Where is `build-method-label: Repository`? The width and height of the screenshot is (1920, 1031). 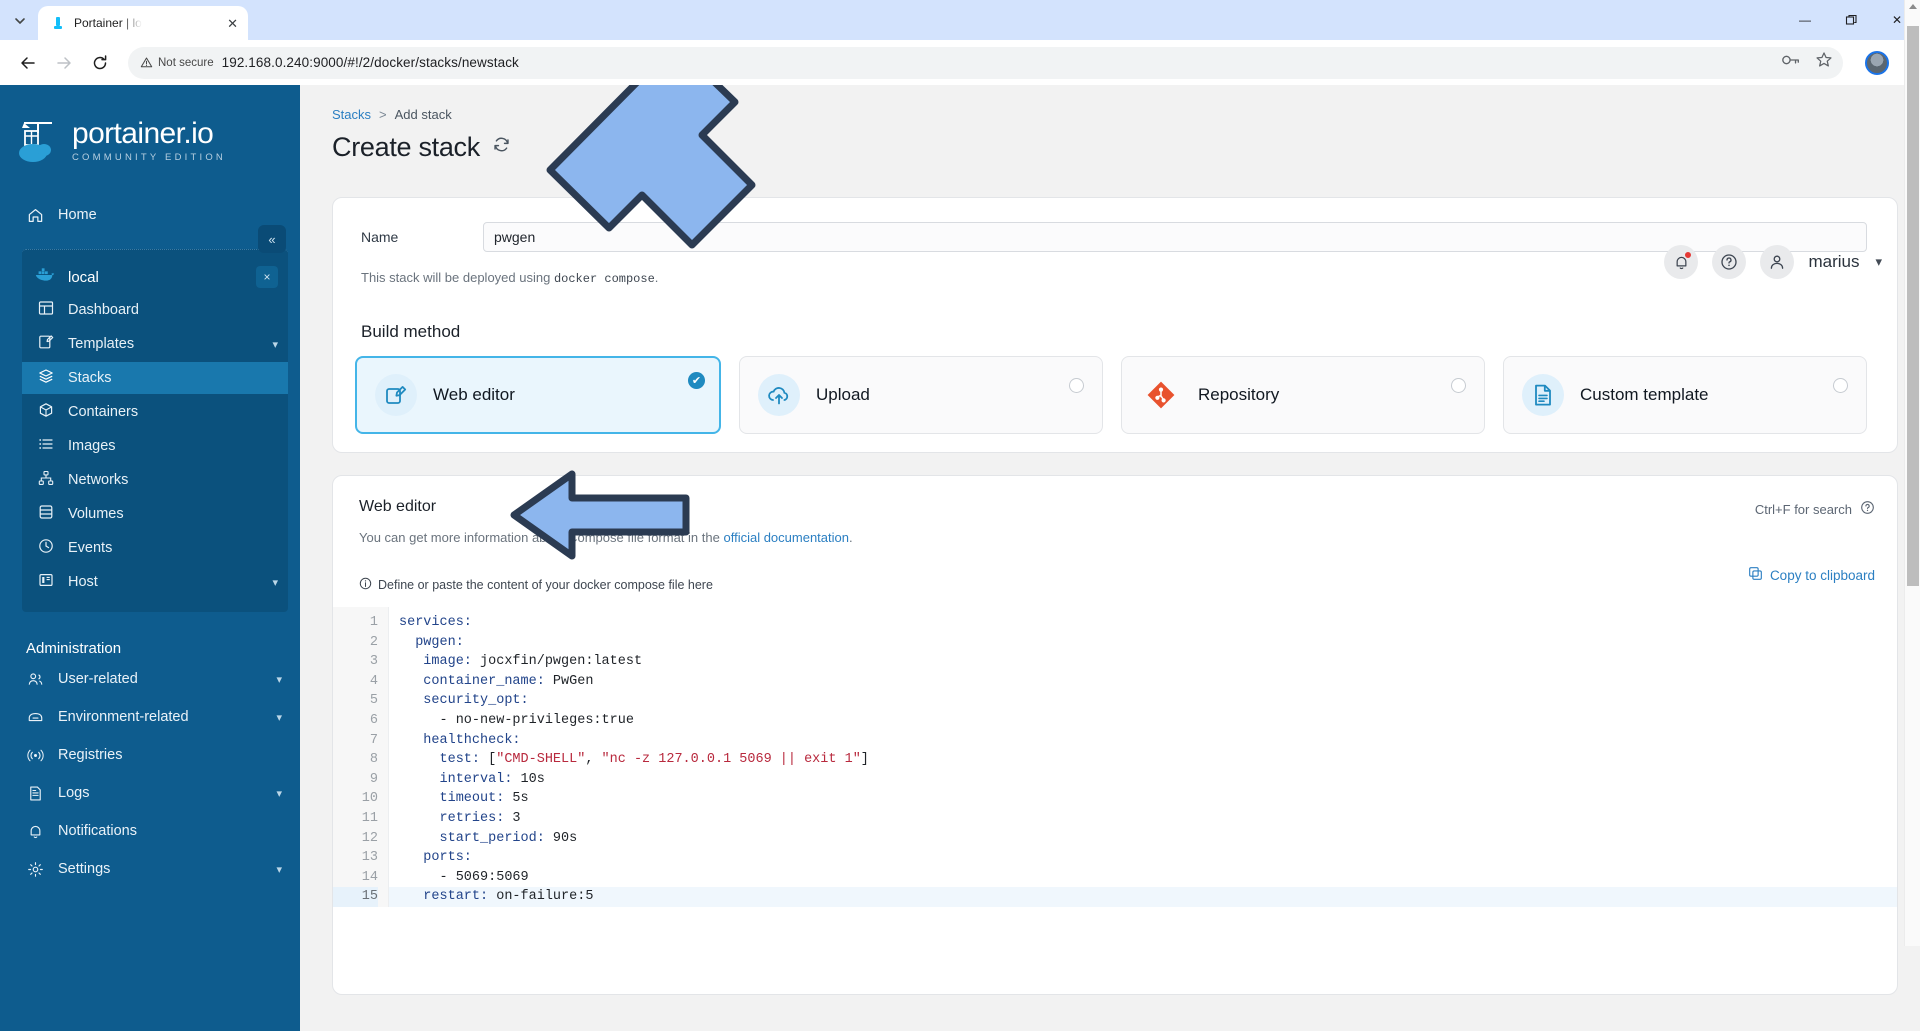
build-method-label: Repository is located at coordinates (1239, 394).